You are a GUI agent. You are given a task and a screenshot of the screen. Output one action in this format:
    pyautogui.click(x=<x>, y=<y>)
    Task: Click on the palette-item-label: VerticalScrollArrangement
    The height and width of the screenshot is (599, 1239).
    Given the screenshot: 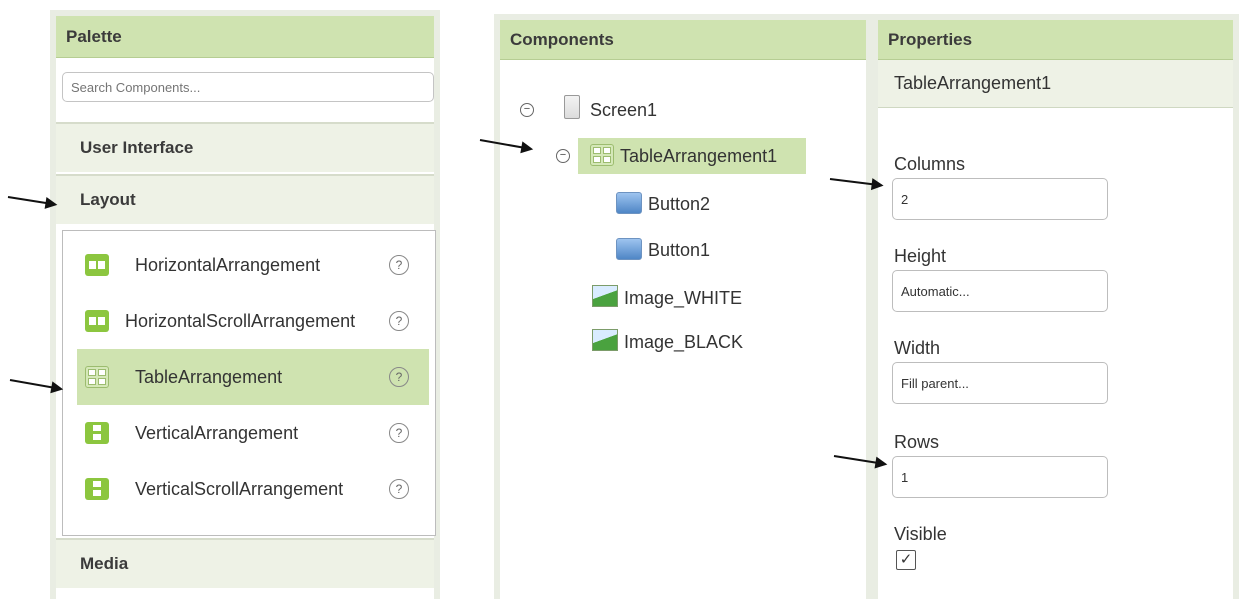 What is the action you would take?
    pyautogui.click(x=239, y=488)
    